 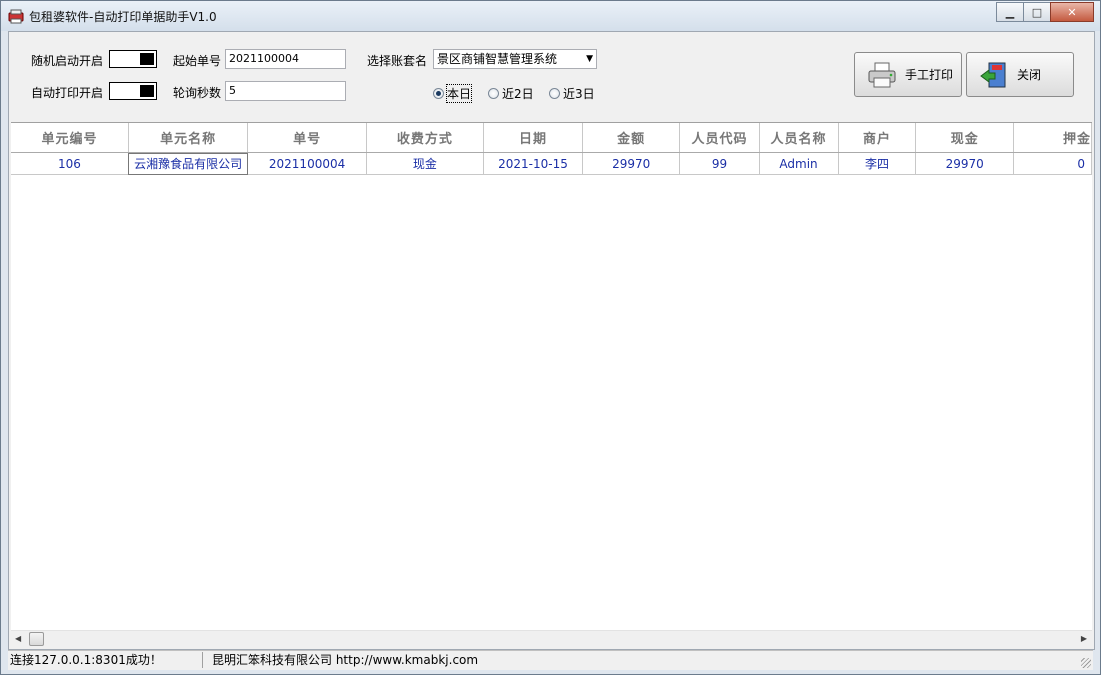 What do you see at coordinates (425, 138) in the screenshot?
I see `col-pay-method: 收费方式` at bounding box center [425, 138].